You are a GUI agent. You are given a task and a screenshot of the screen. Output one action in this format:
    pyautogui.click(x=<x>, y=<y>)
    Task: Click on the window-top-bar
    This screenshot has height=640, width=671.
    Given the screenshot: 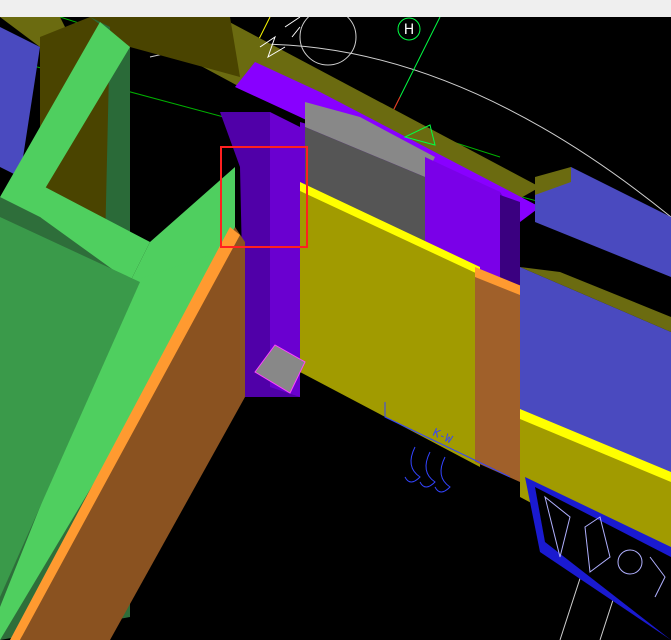 What is the action you would take?
    pyautogui.click(x=335, y=8)
    